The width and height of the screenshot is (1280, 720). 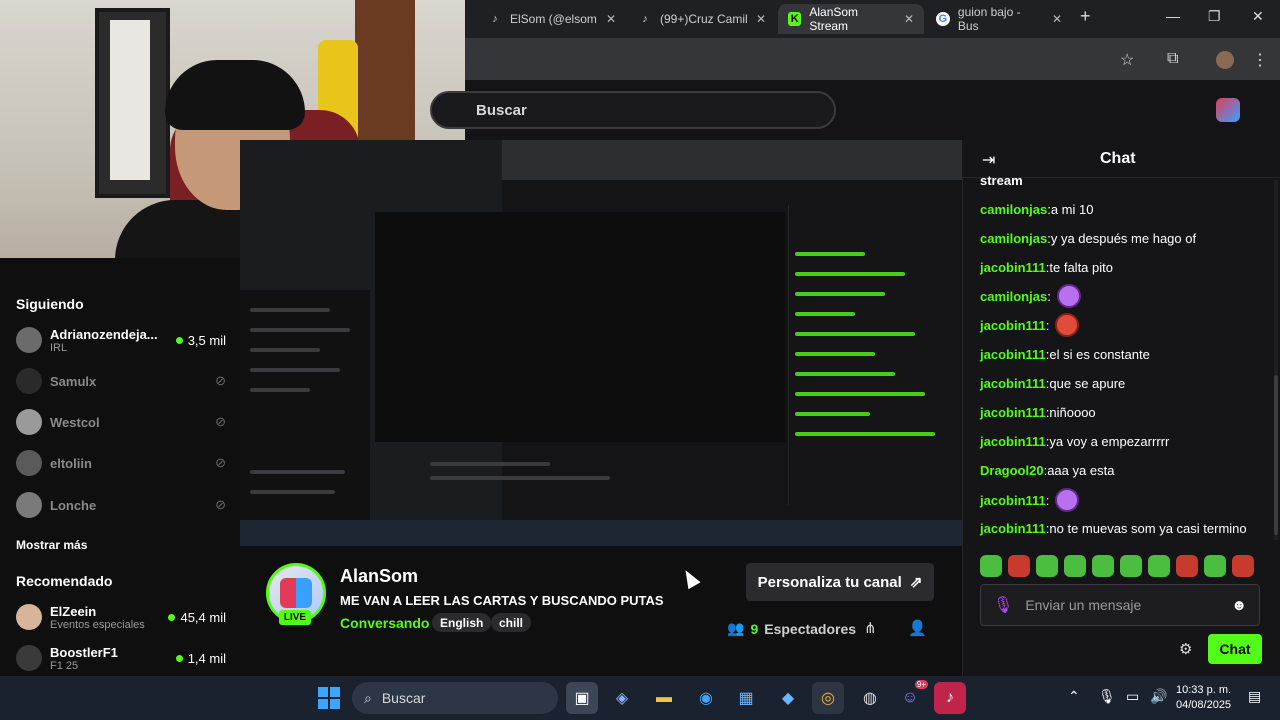 What do you see at coordinates (1235, 649) in the screenshot?
I see `send-chat-button: Chat` at bounding box center [1235, 649].